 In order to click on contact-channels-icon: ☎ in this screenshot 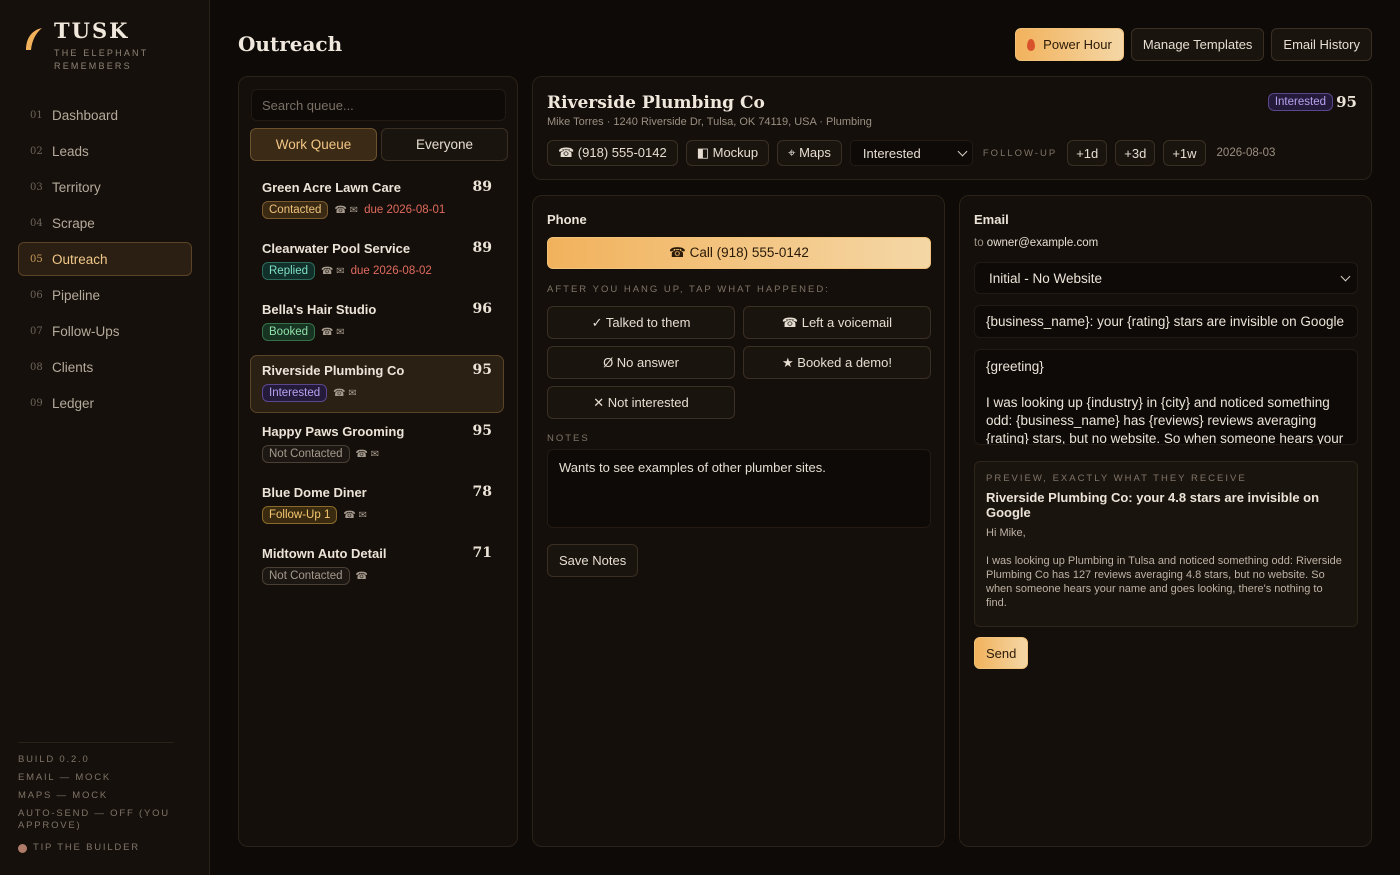, I will do `click(361, 576)`.